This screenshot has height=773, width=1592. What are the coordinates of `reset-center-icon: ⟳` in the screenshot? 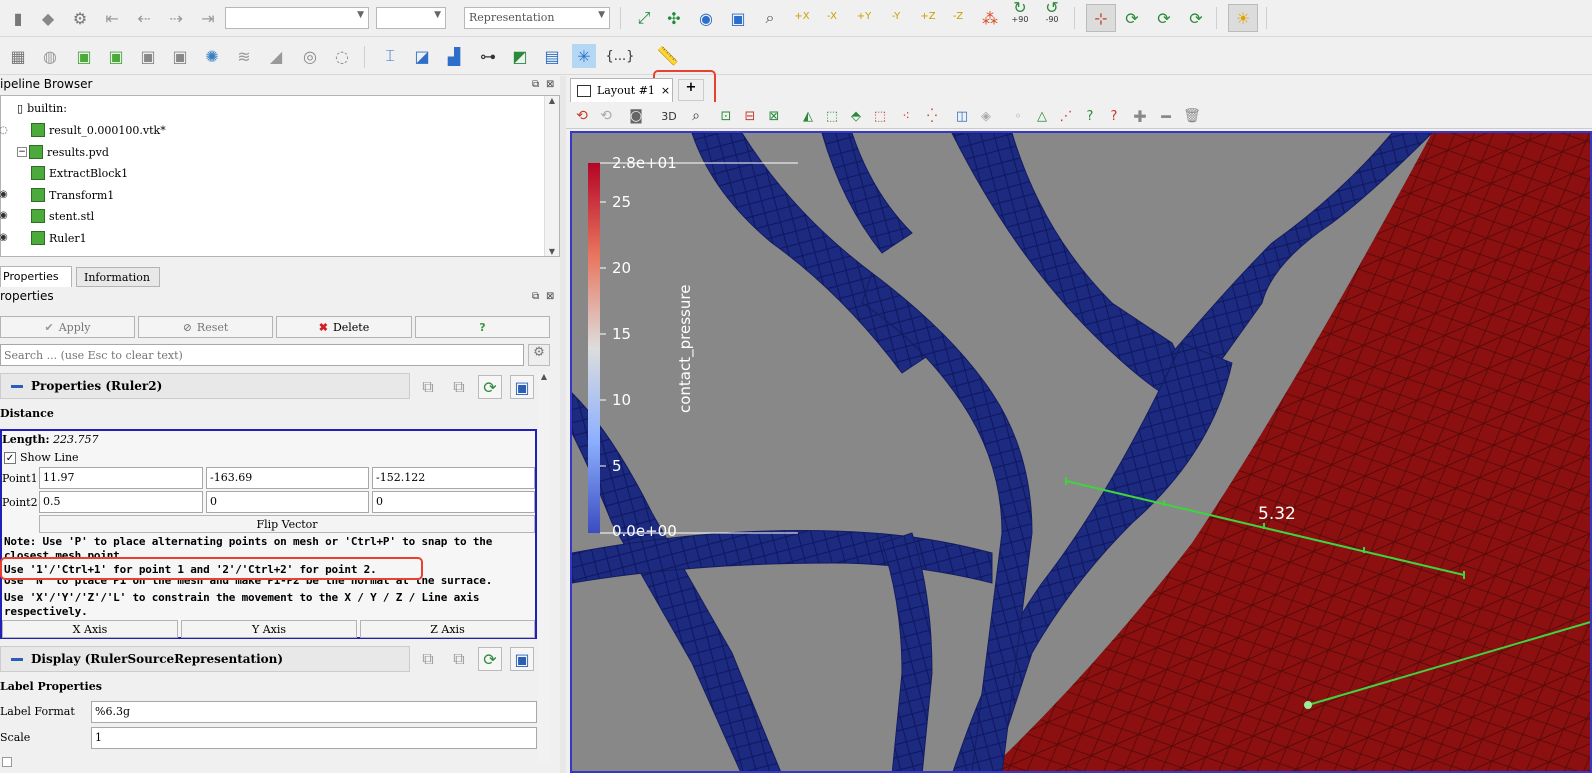 It's located at (1132, 18).